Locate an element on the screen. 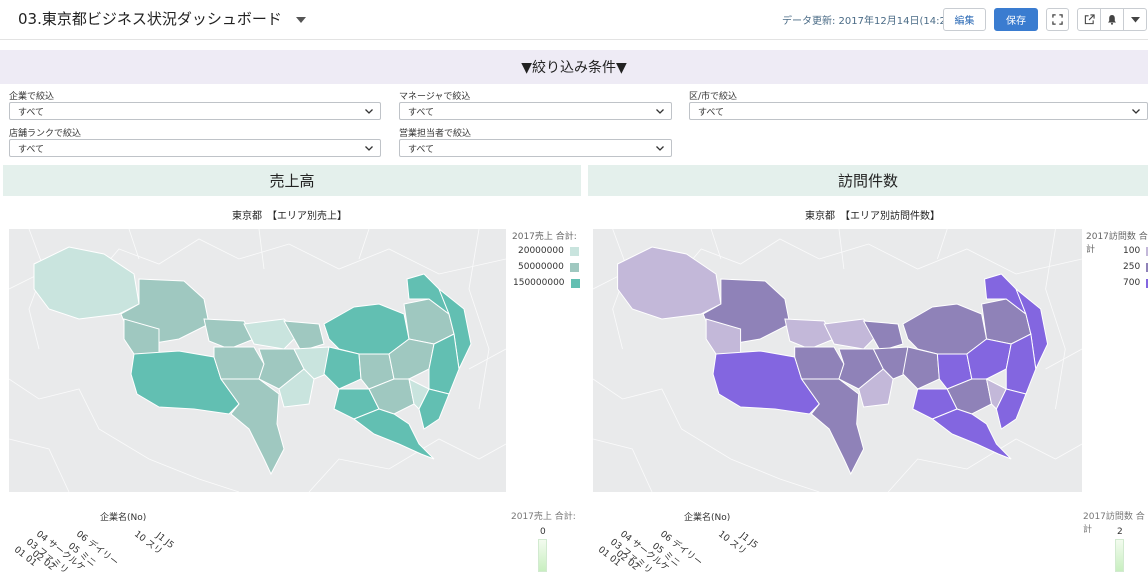 The height and width of the screenshot is (572, 1148). sales-company-label: 企業名(No) is located at coordinates (123, 518).